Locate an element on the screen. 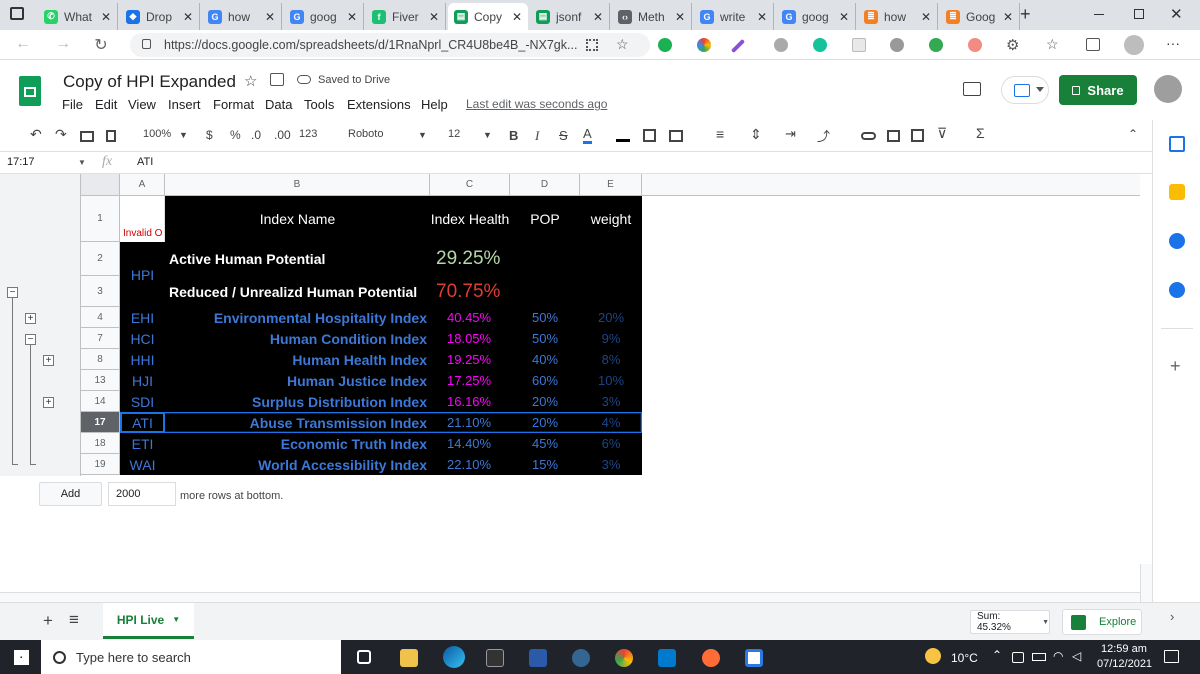 This screenshot has width=1200, height=674. row-code-cell: HCI is located at coordinates (142, 338).